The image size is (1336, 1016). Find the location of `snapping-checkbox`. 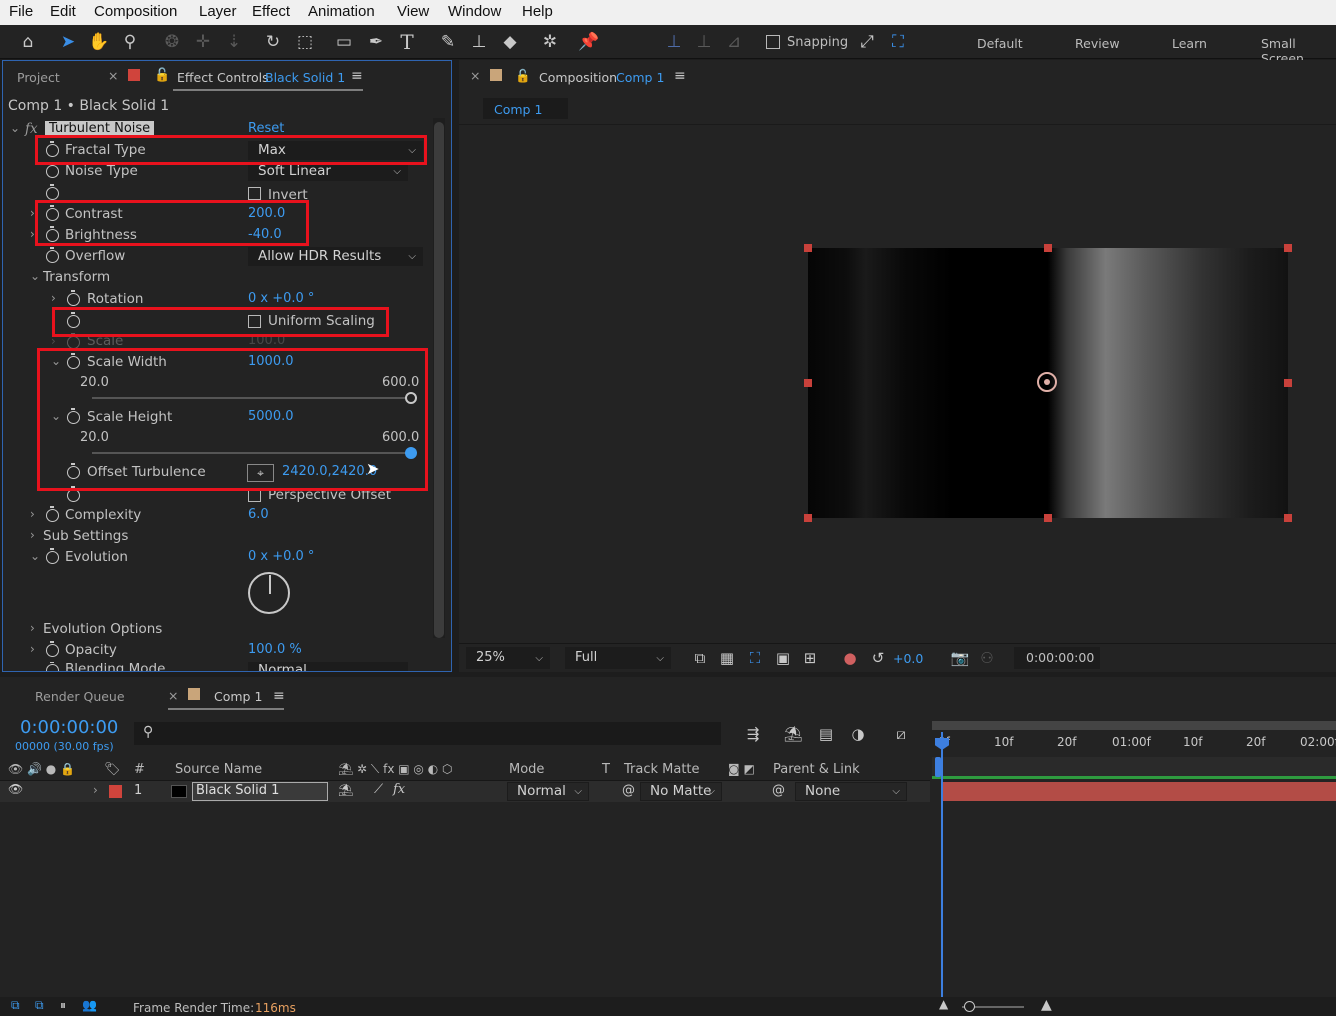

snapping-checkbox is located at coordinates (773, 42).